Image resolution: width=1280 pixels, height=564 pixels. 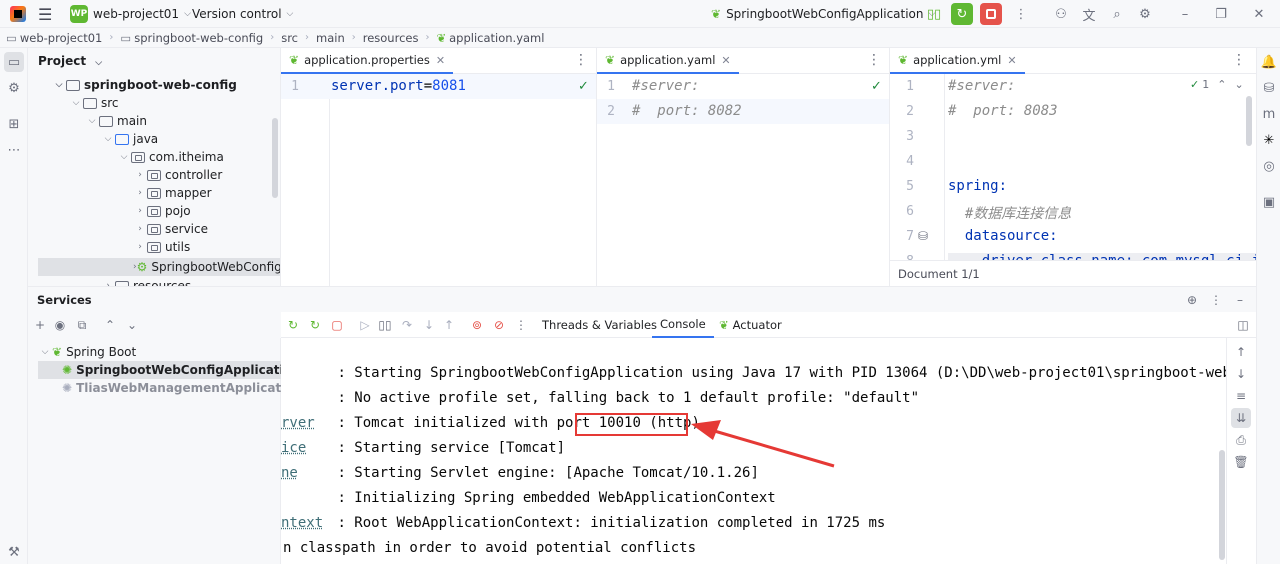 What do you see at coordinates (116, 121) in the screenshot?
I see `tree-item: ⌵ main` at bounding box center [116, 121].